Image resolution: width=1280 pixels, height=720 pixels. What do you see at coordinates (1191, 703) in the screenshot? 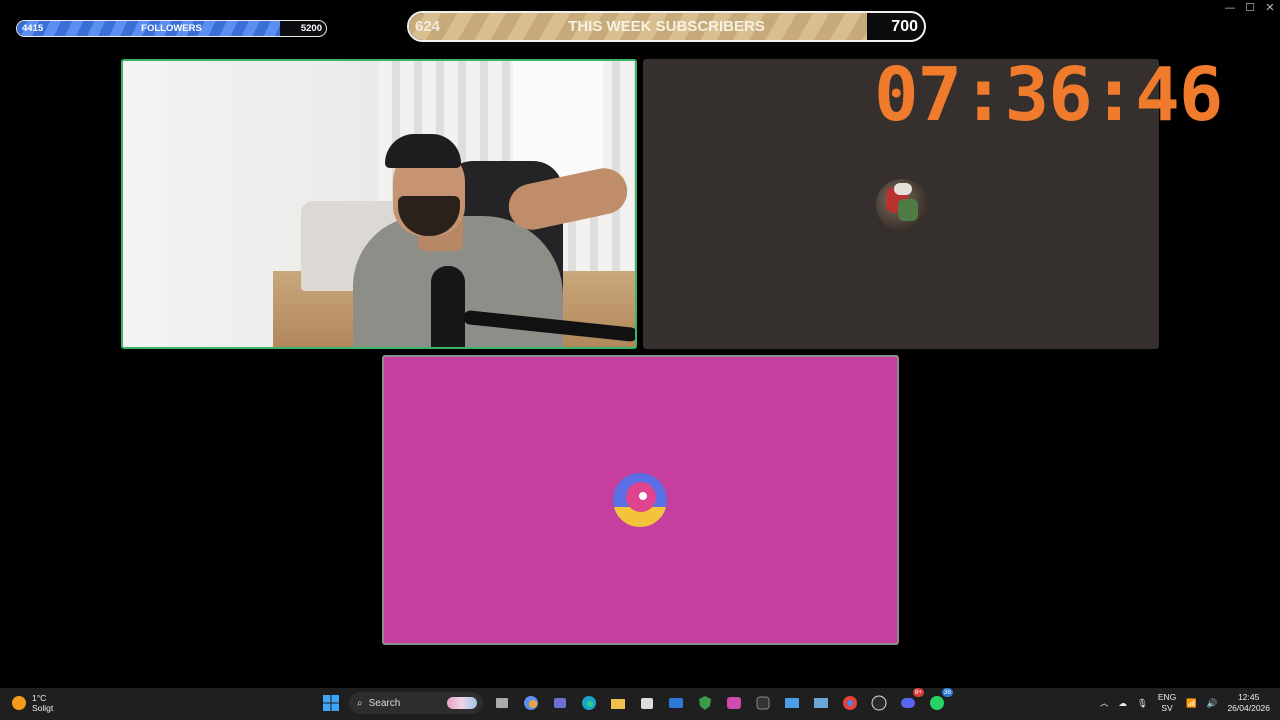
I see `wifi-icon: 📶` at bounding box center [1191, 703].